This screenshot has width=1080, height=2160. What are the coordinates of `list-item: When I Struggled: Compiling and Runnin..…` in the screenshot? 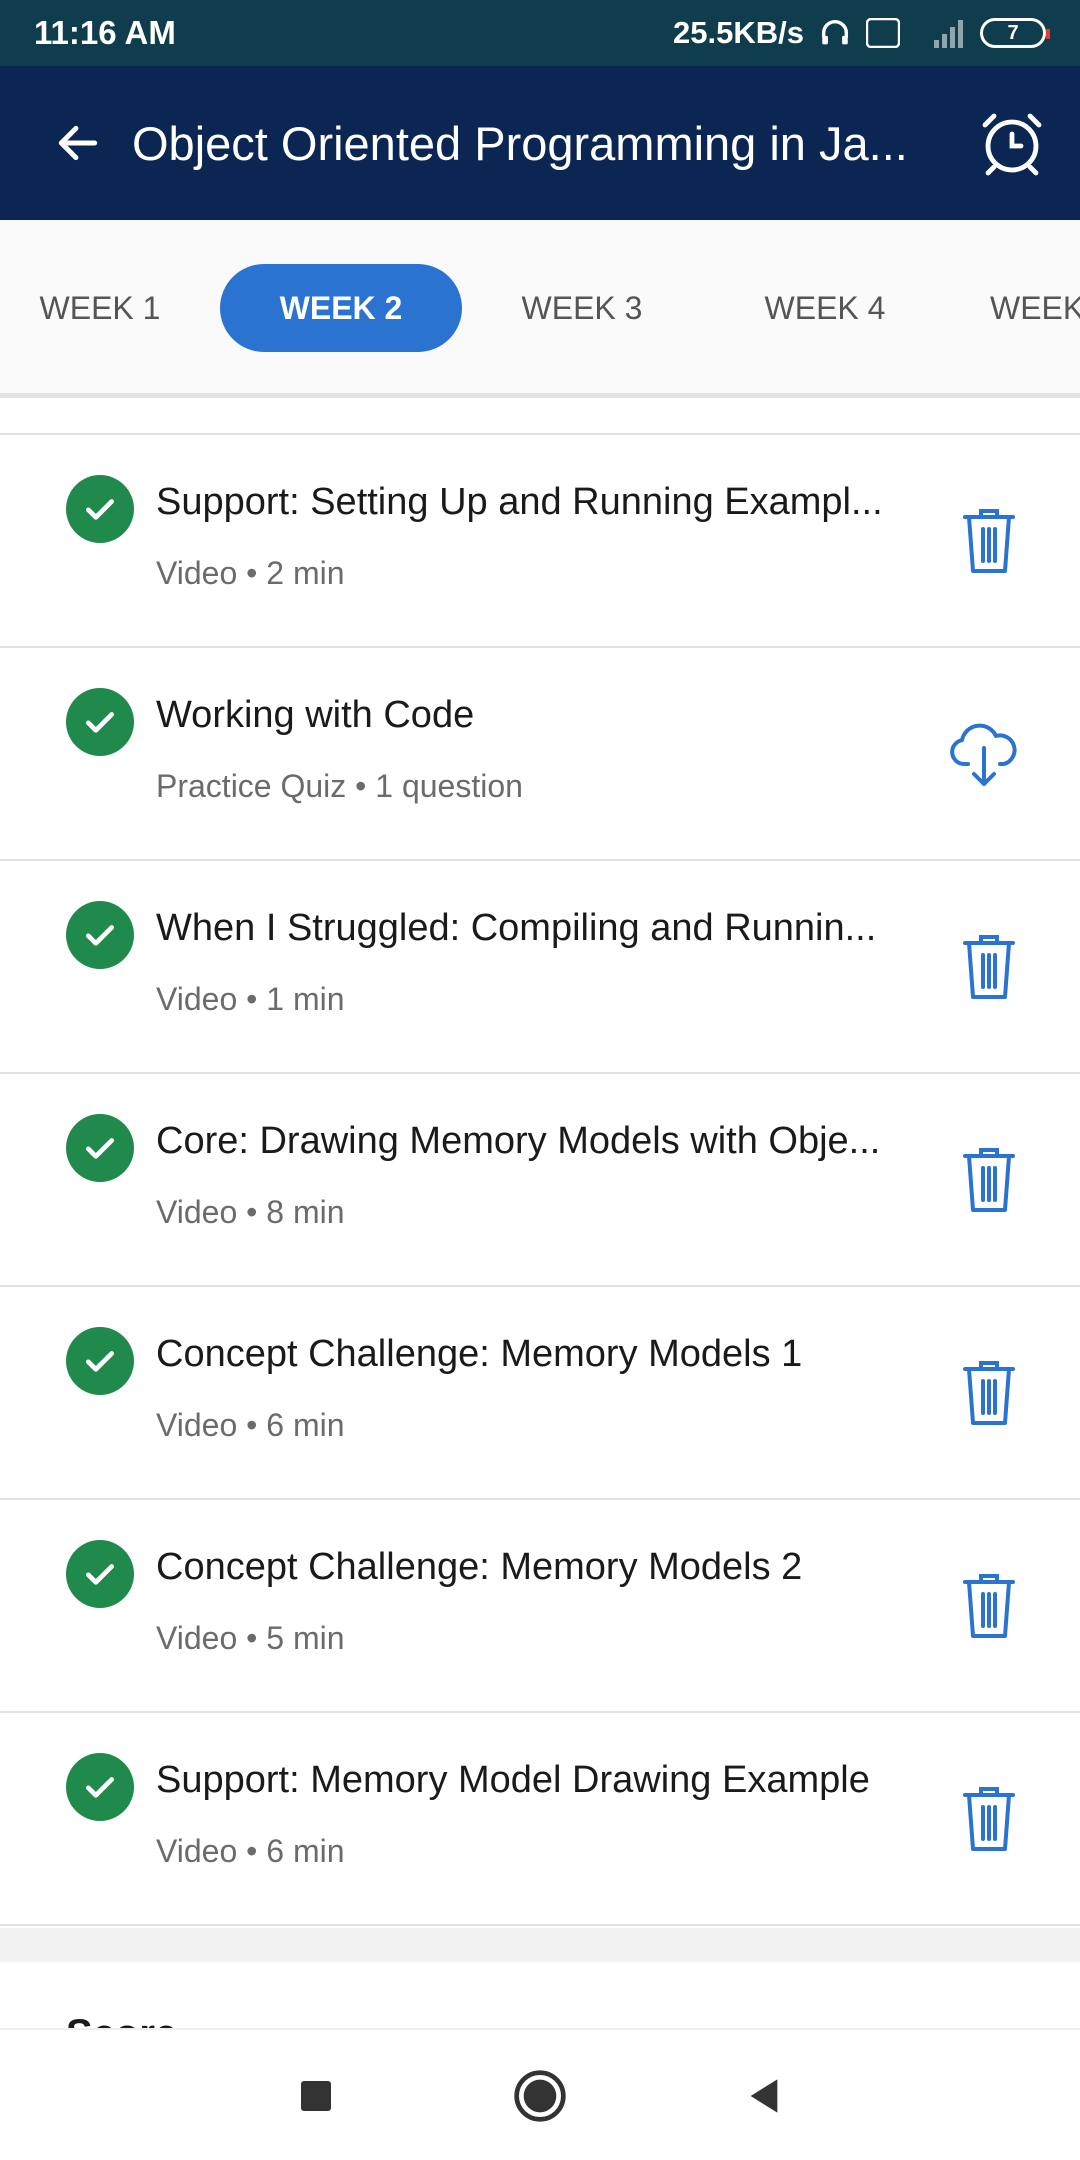 It's located at (540, 967).